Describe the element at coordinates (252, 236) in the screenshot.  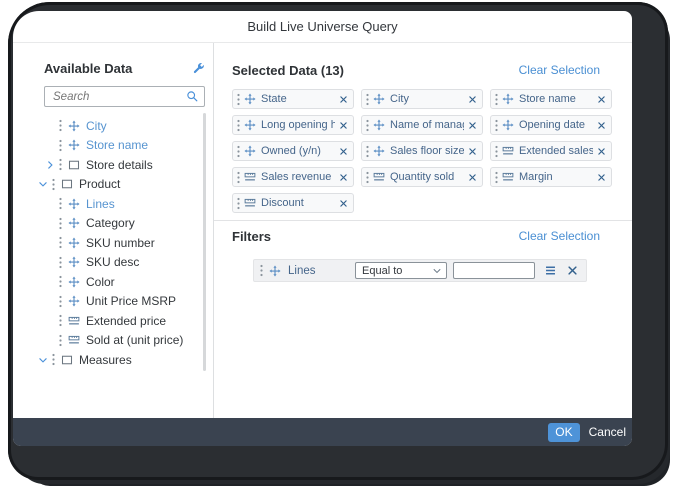
I see `filters-title: Filters` at that location.